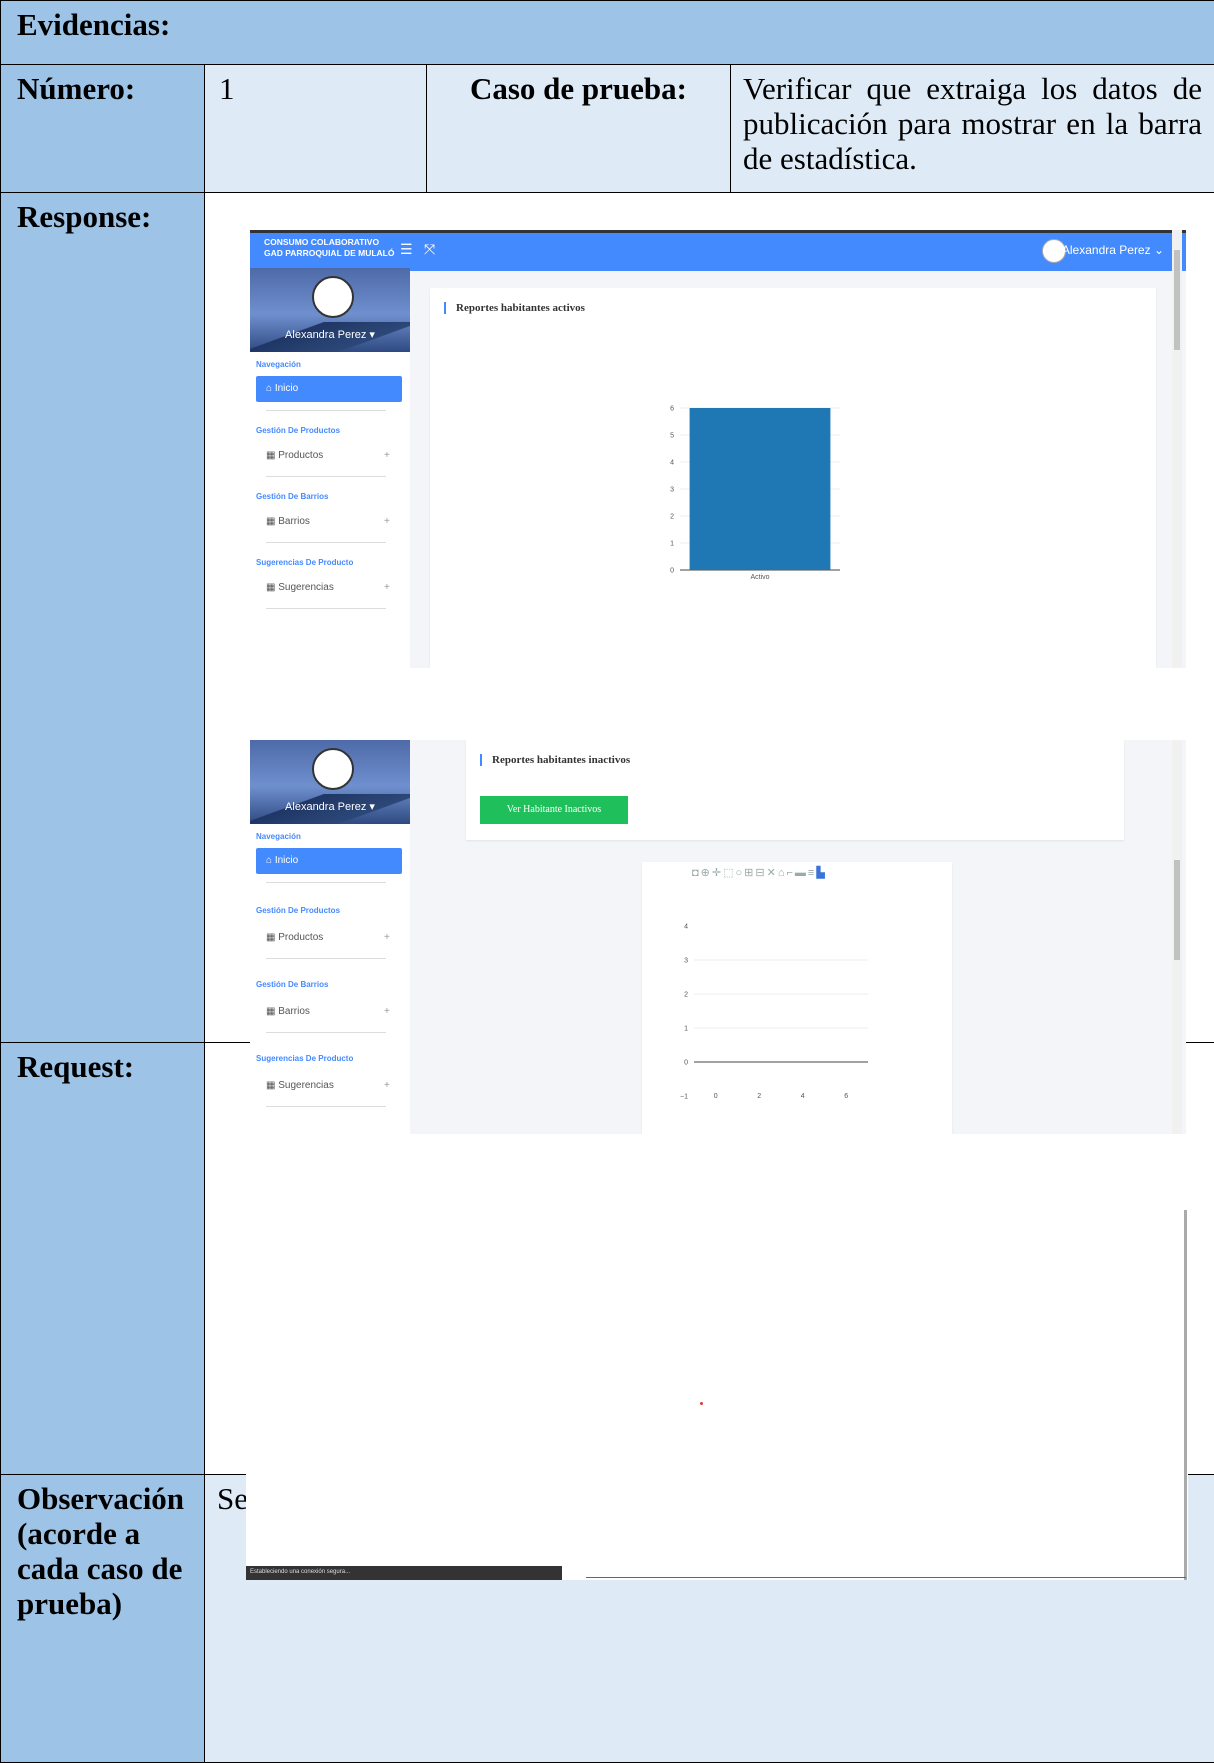 The width and height of the screenshot is (1214, 1763). What do you see at coordinates (706, 873) in the screenshot?
I see `zoom-icon: ⊕` at bounding box center [706, 873].